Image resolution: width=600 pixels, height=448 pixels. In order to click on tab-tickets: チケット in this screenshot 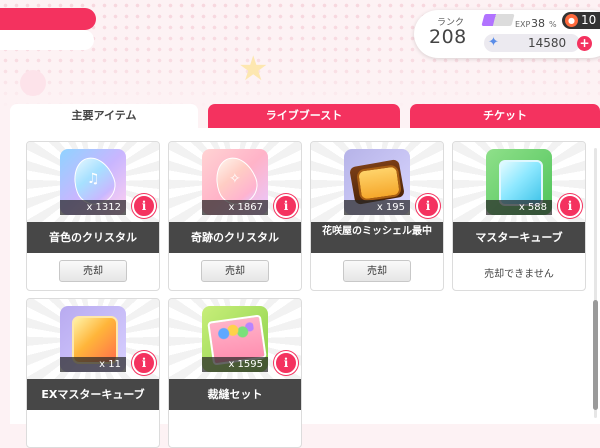, I will do `click(505, 116)`.